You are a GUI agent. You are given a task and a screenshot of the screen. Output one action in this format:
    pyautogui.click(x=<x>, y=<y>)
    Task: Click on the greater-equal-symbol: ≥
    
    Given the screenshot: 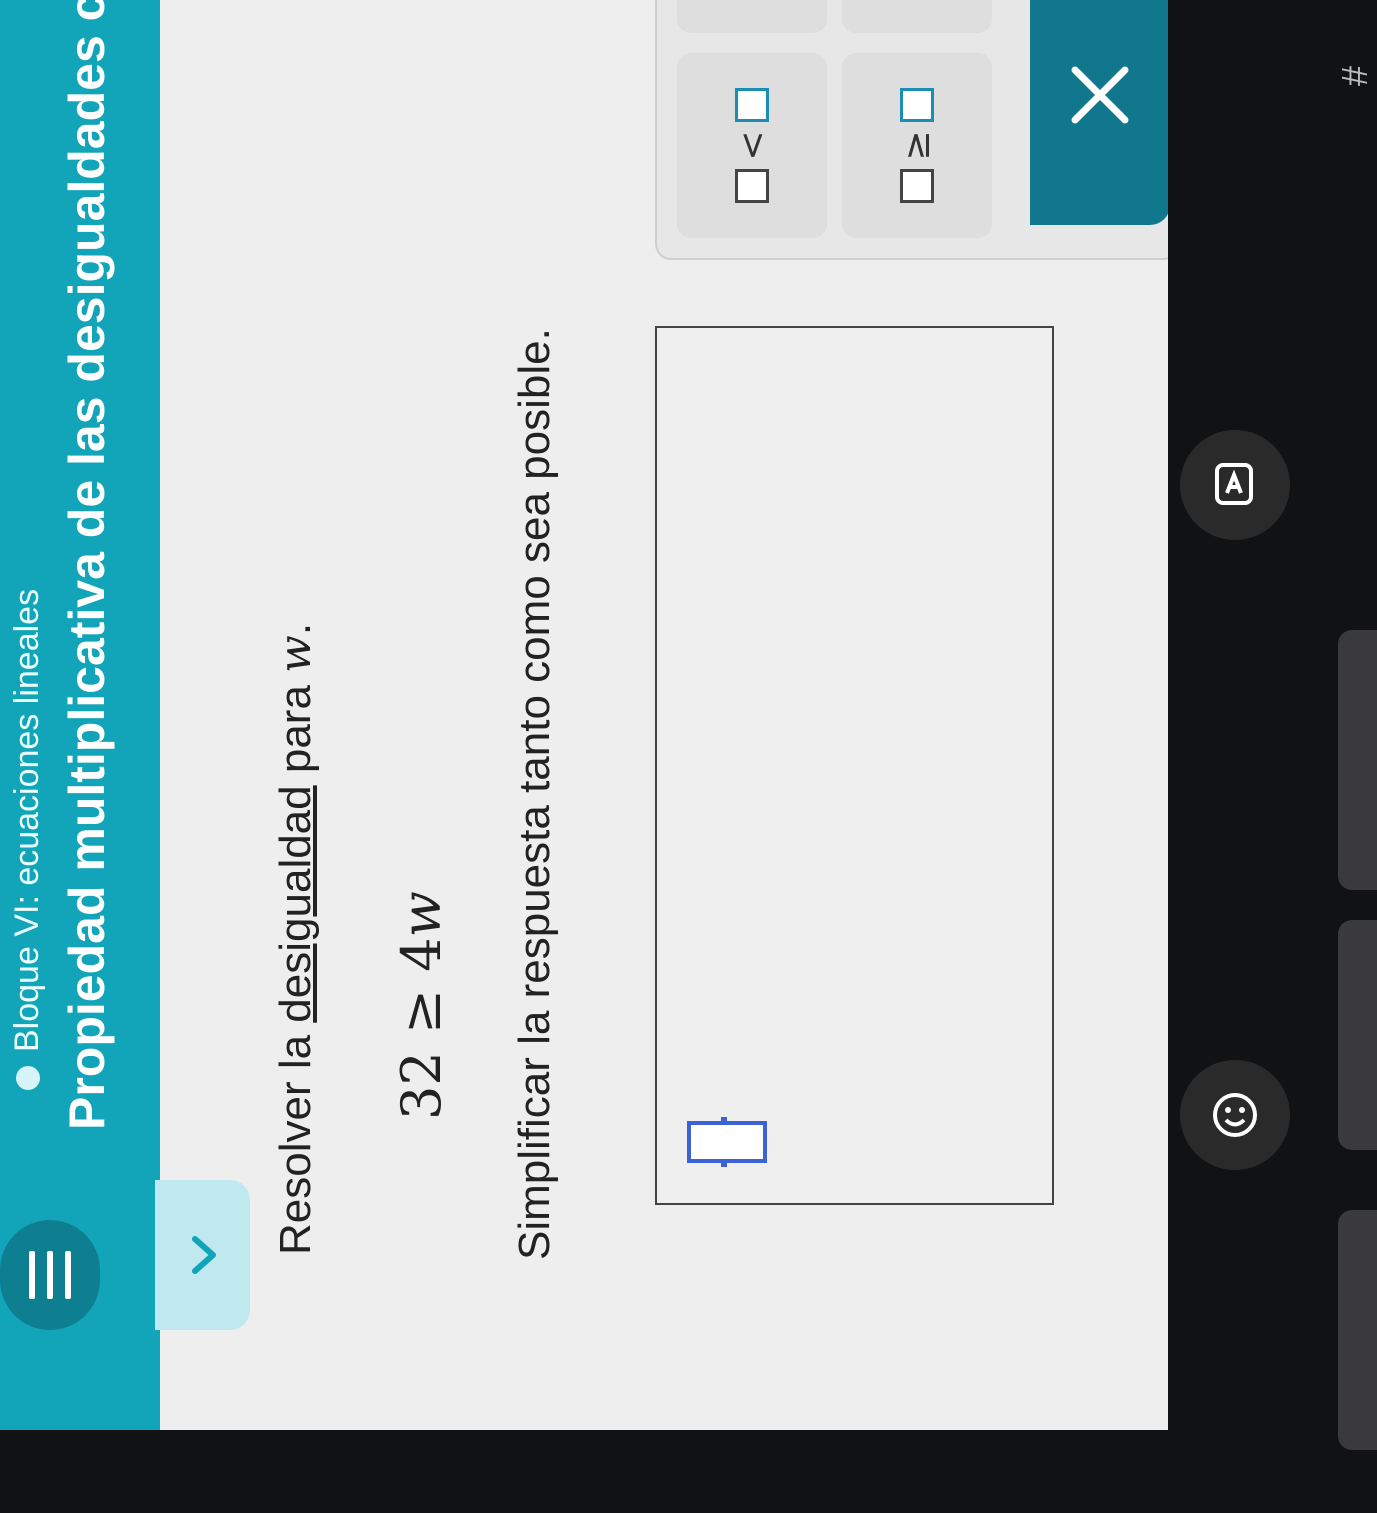 What is the action you would take?
    pyautogui.click(x=917, y=145)
    